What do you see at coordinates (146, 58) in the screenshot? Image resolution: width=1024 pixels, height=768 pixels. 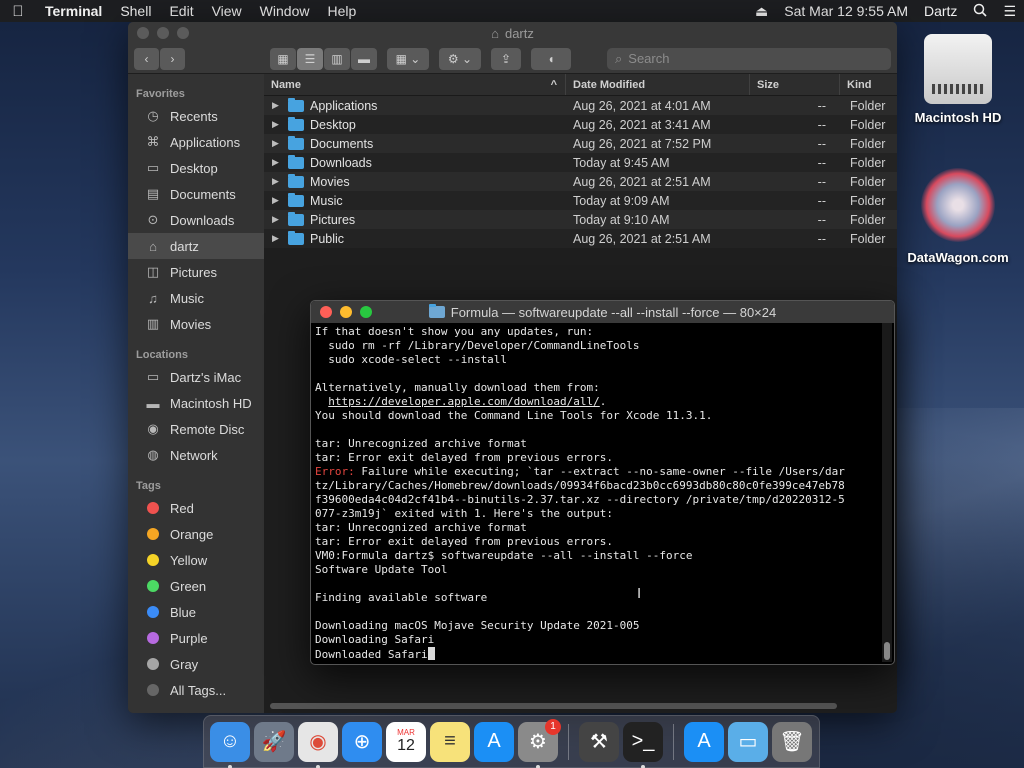 I see `back-button: ‹` at bounding box center [146, 58].